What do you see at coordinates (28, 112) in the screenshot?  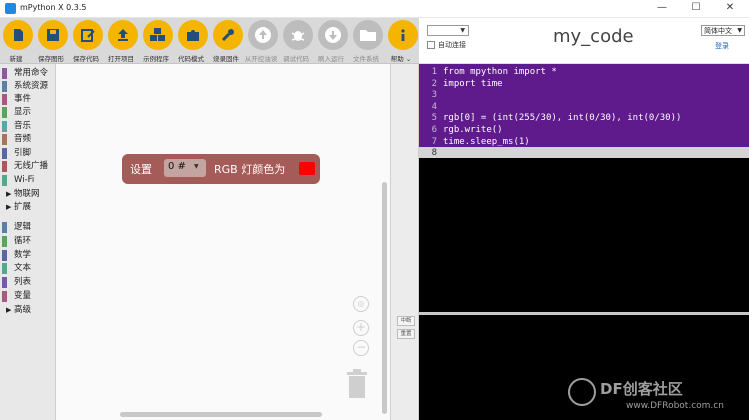 I see `category-item: 显示` at bounding box center [28, 112].